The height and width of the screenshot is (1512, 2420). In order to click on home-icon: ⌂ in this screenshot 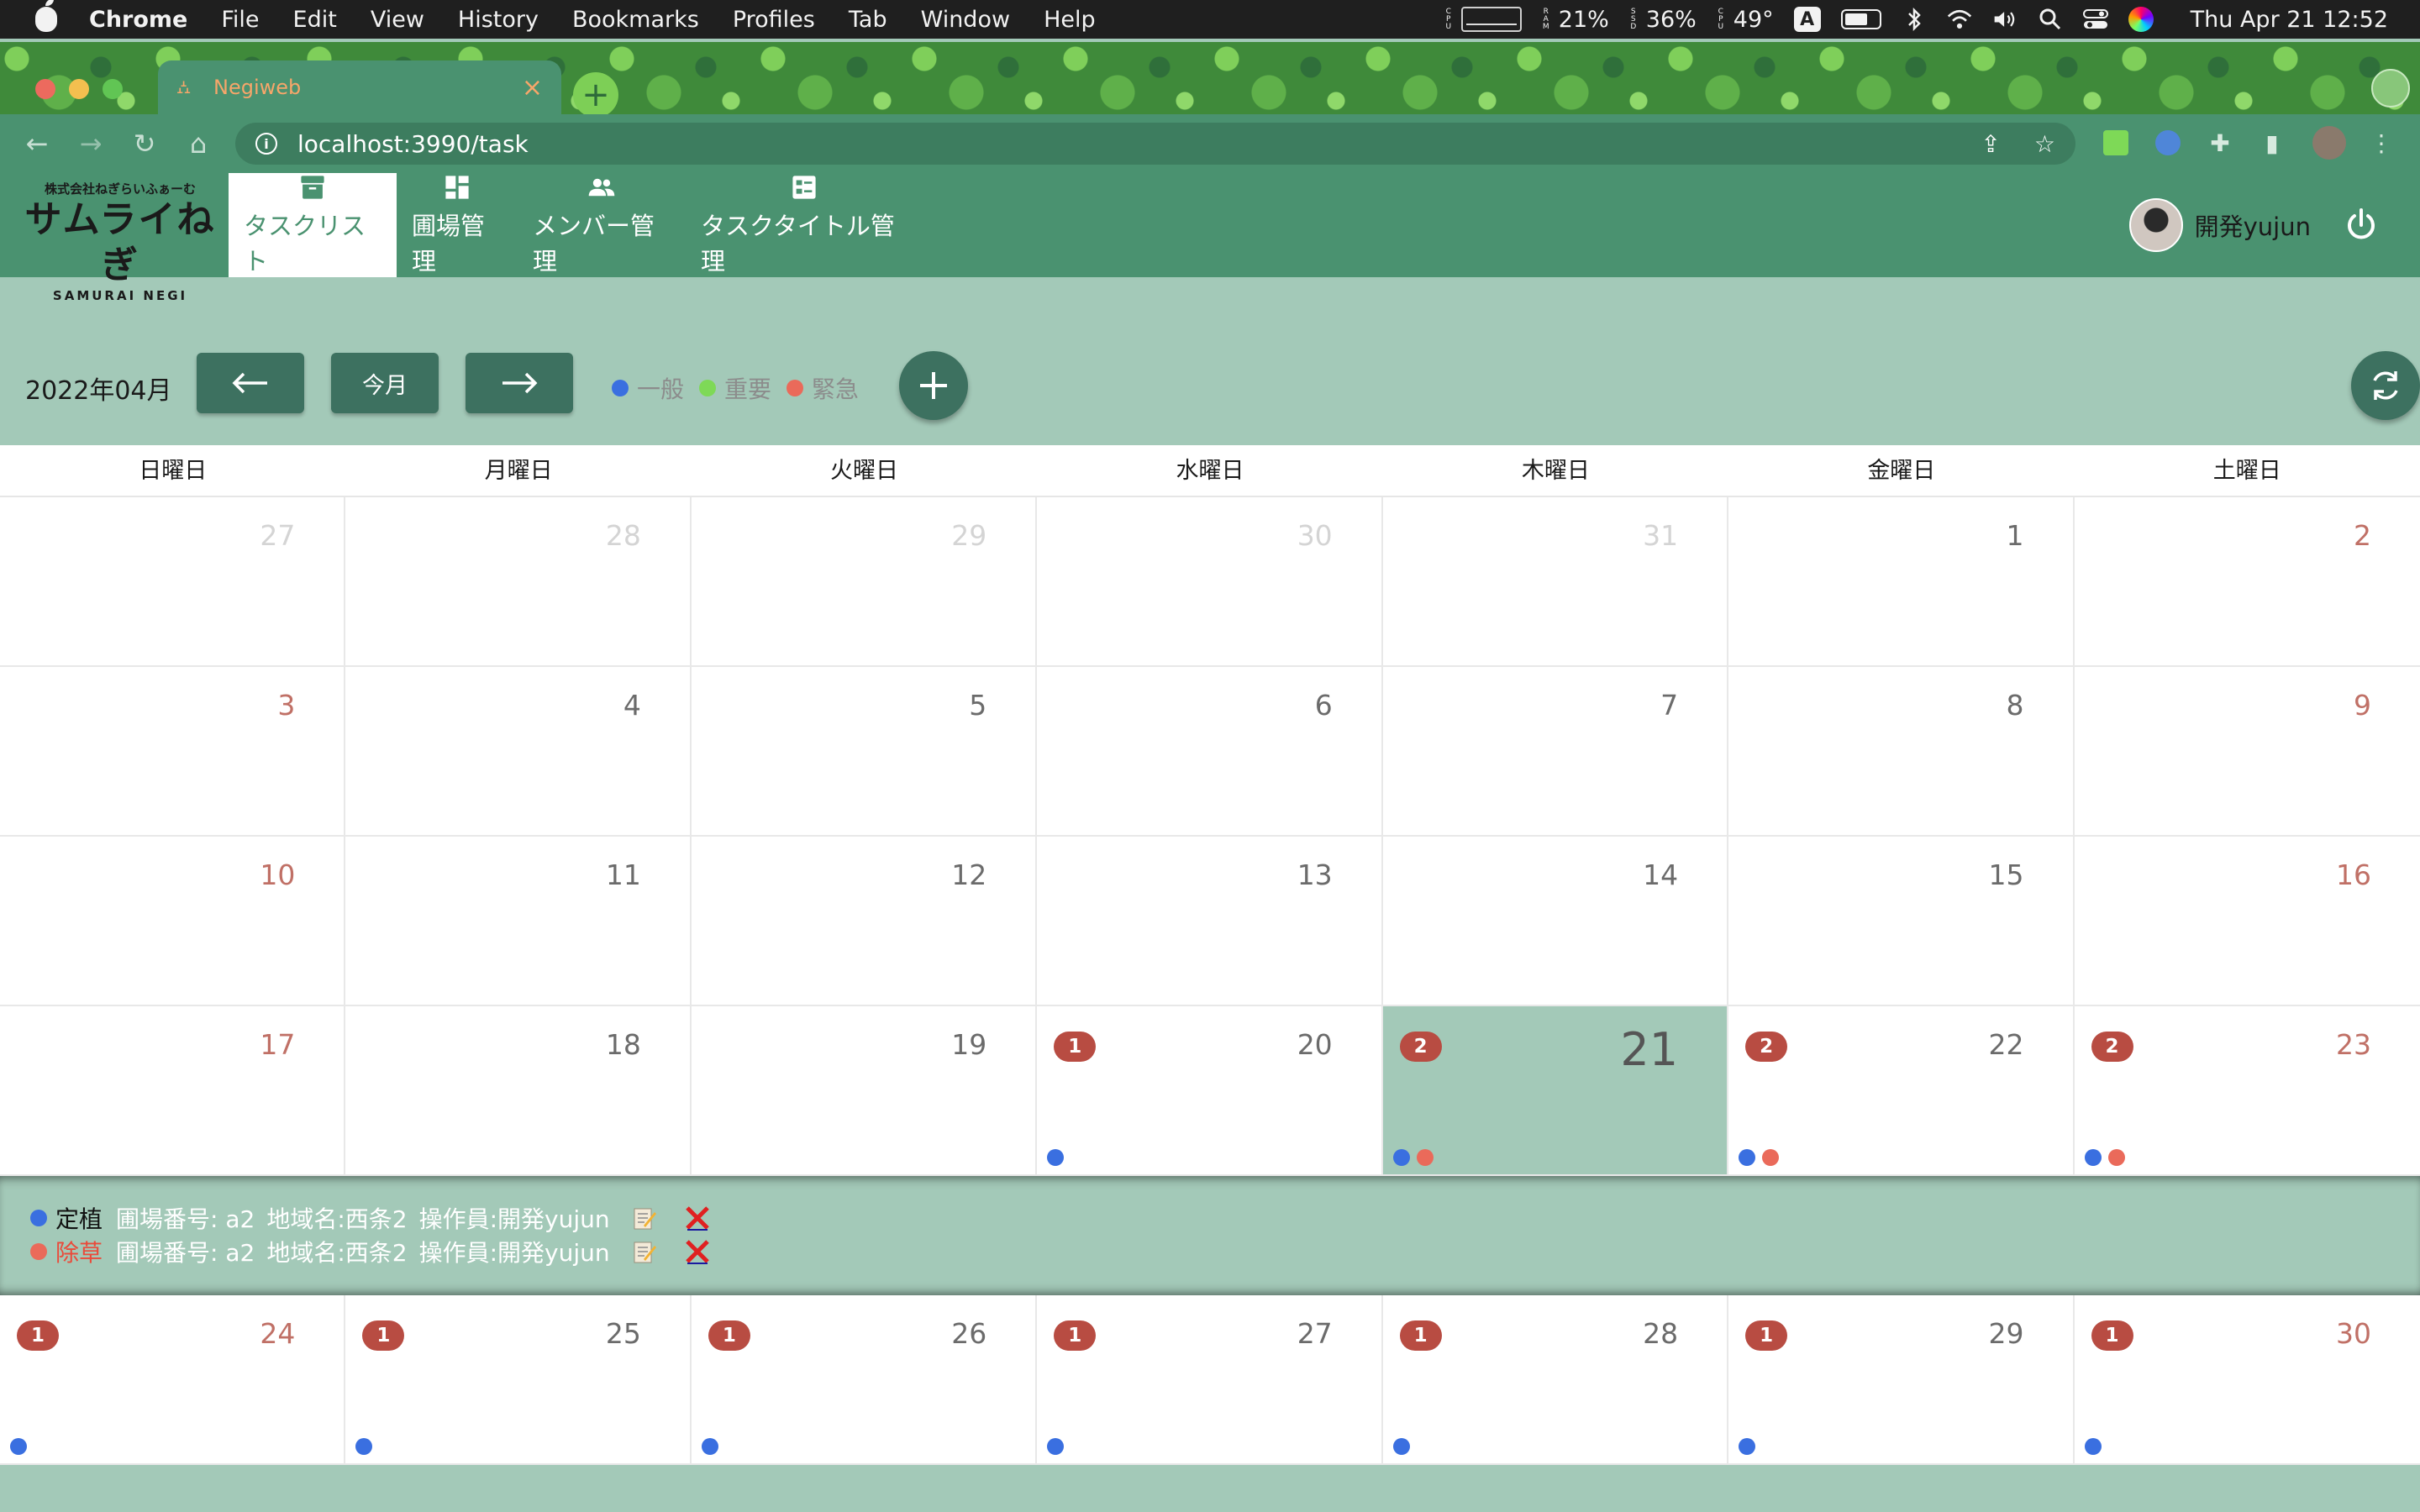, I will do `click(199, 143)`.